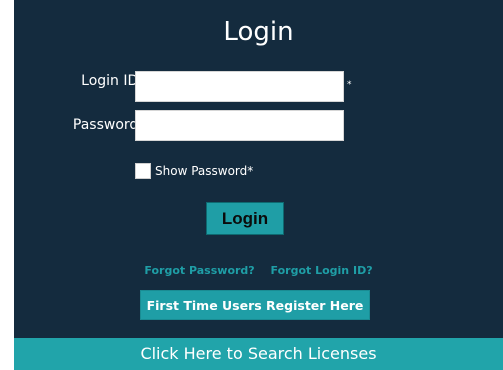 The image size is (503, 370). I want to click on login-title: Login, so click(258, 32).